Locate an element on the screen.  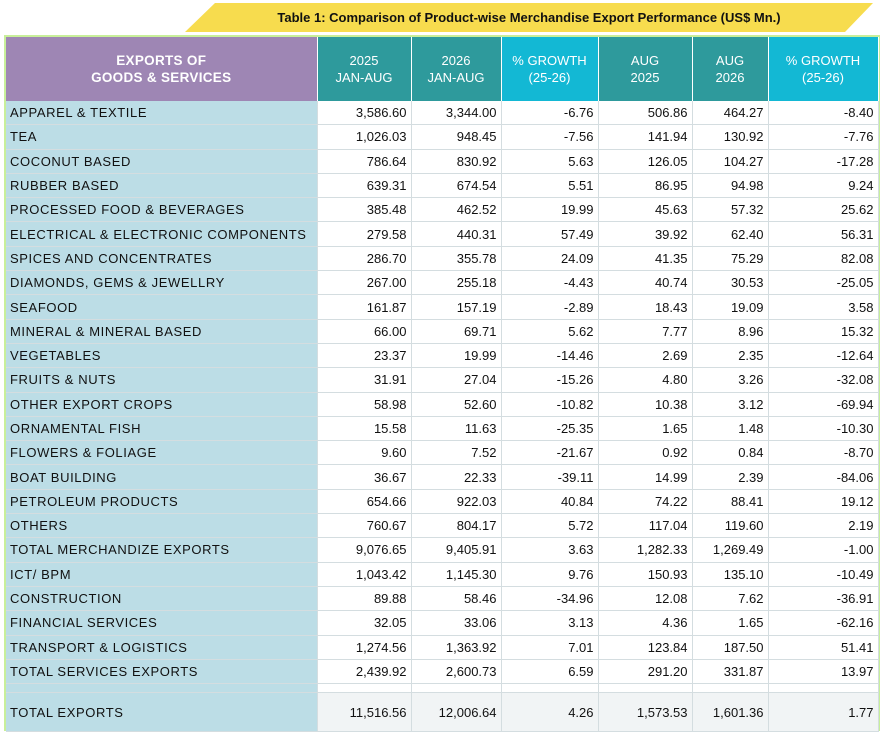
table-cell: 88.41 is located at coordinates (730, 502).